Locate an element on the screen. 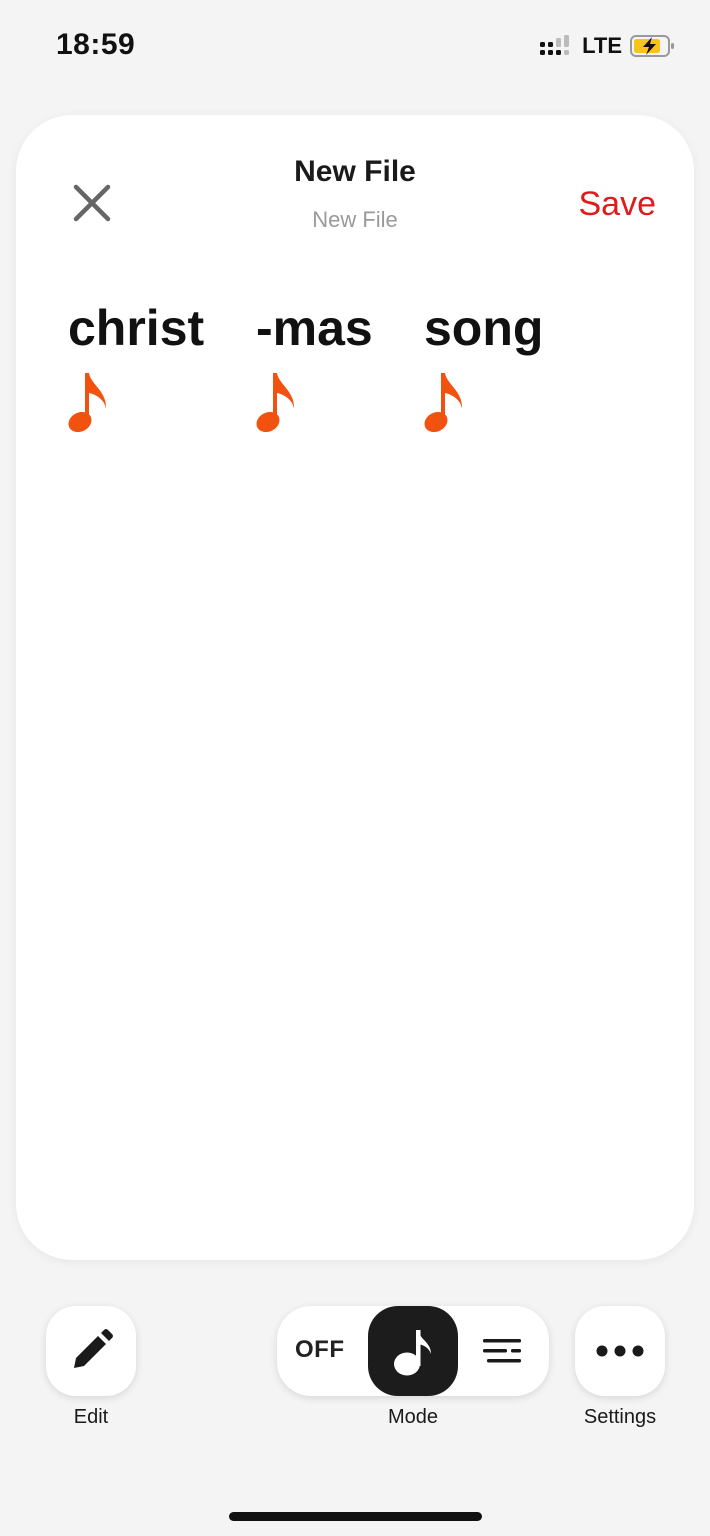 This screenshot has width=710, height=1536. settings-label: Settings is located at coordinates (620, 1417).